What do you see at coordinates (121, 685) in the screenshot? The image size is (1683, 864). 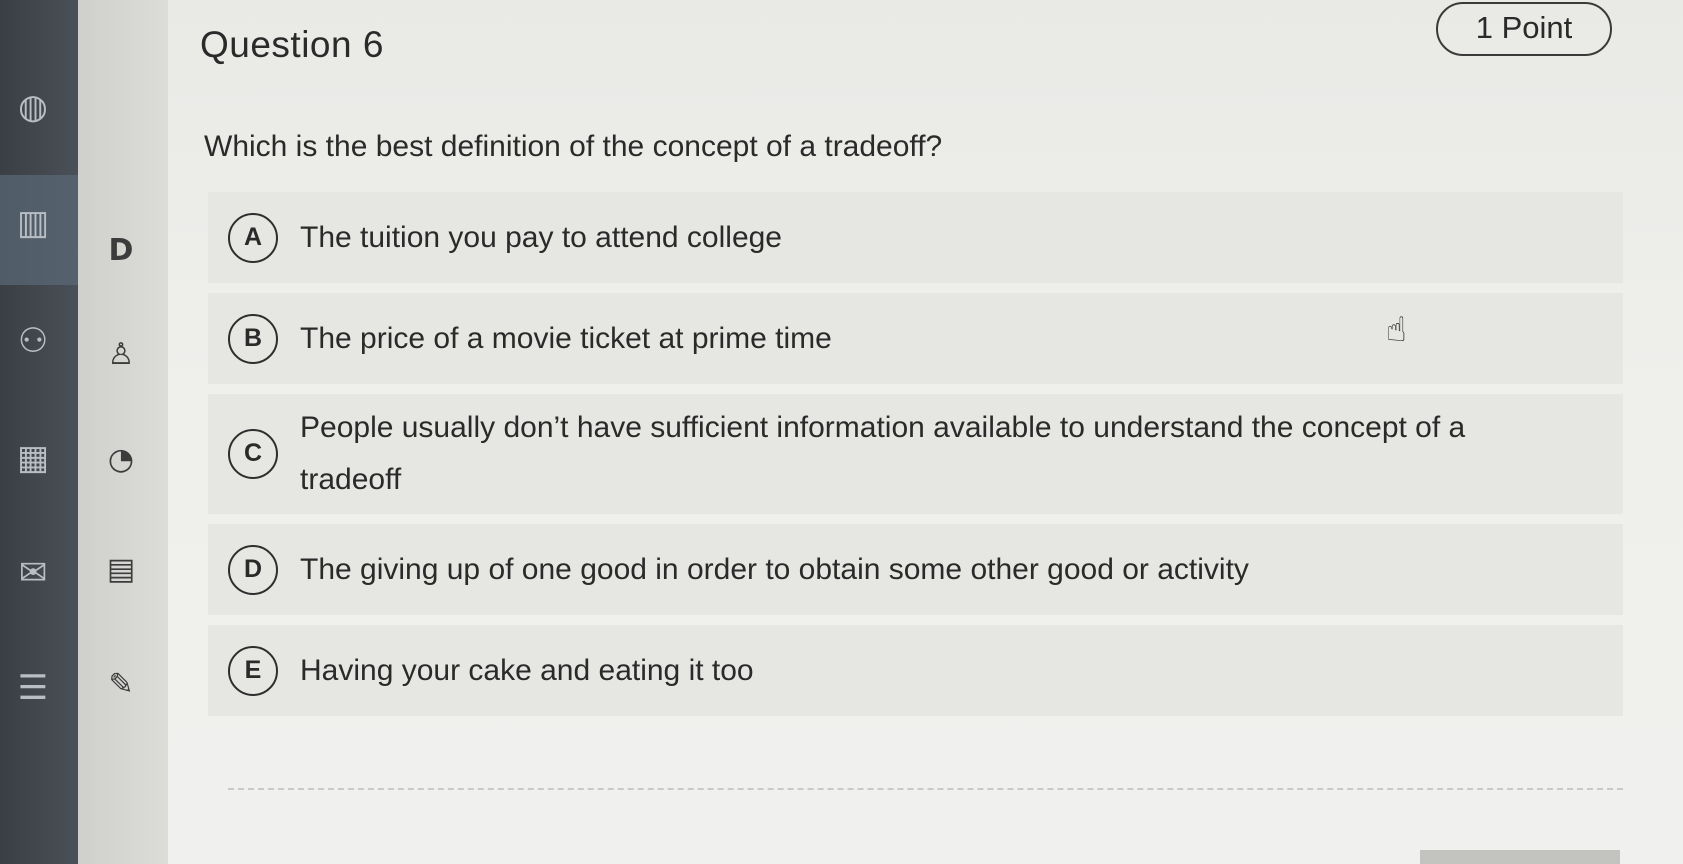 I see `pencil-icon: ✎` at bounding box center [121, 685].